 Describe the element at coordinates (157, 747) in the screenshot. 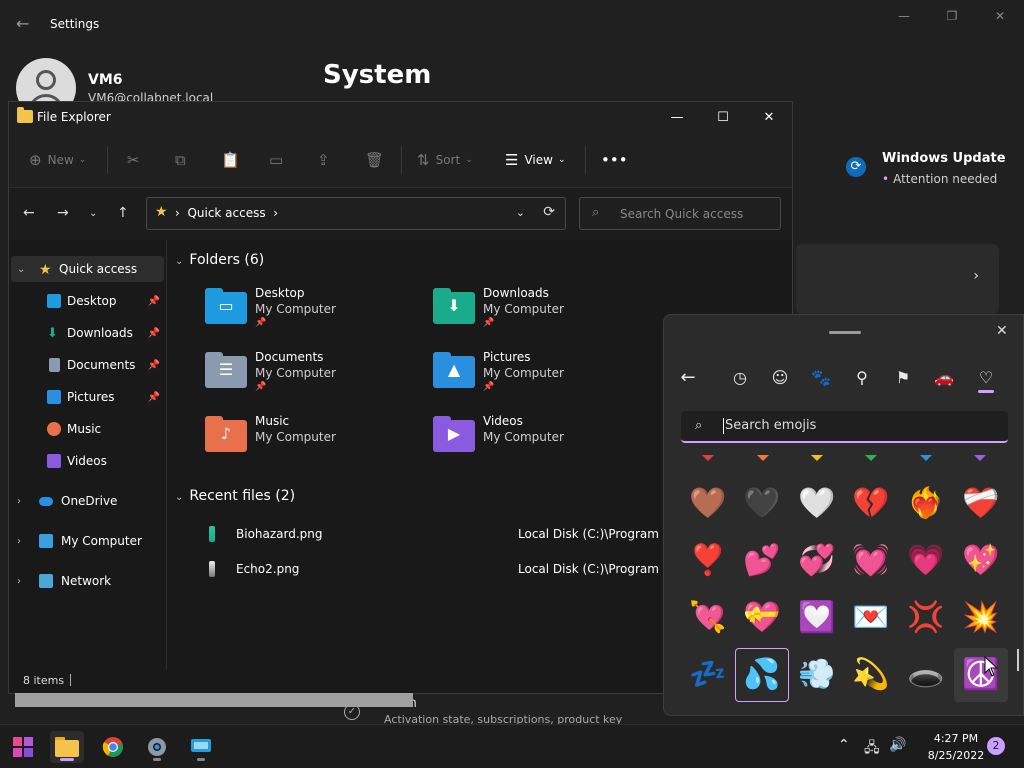

I see `taskbar-settings` at that location.